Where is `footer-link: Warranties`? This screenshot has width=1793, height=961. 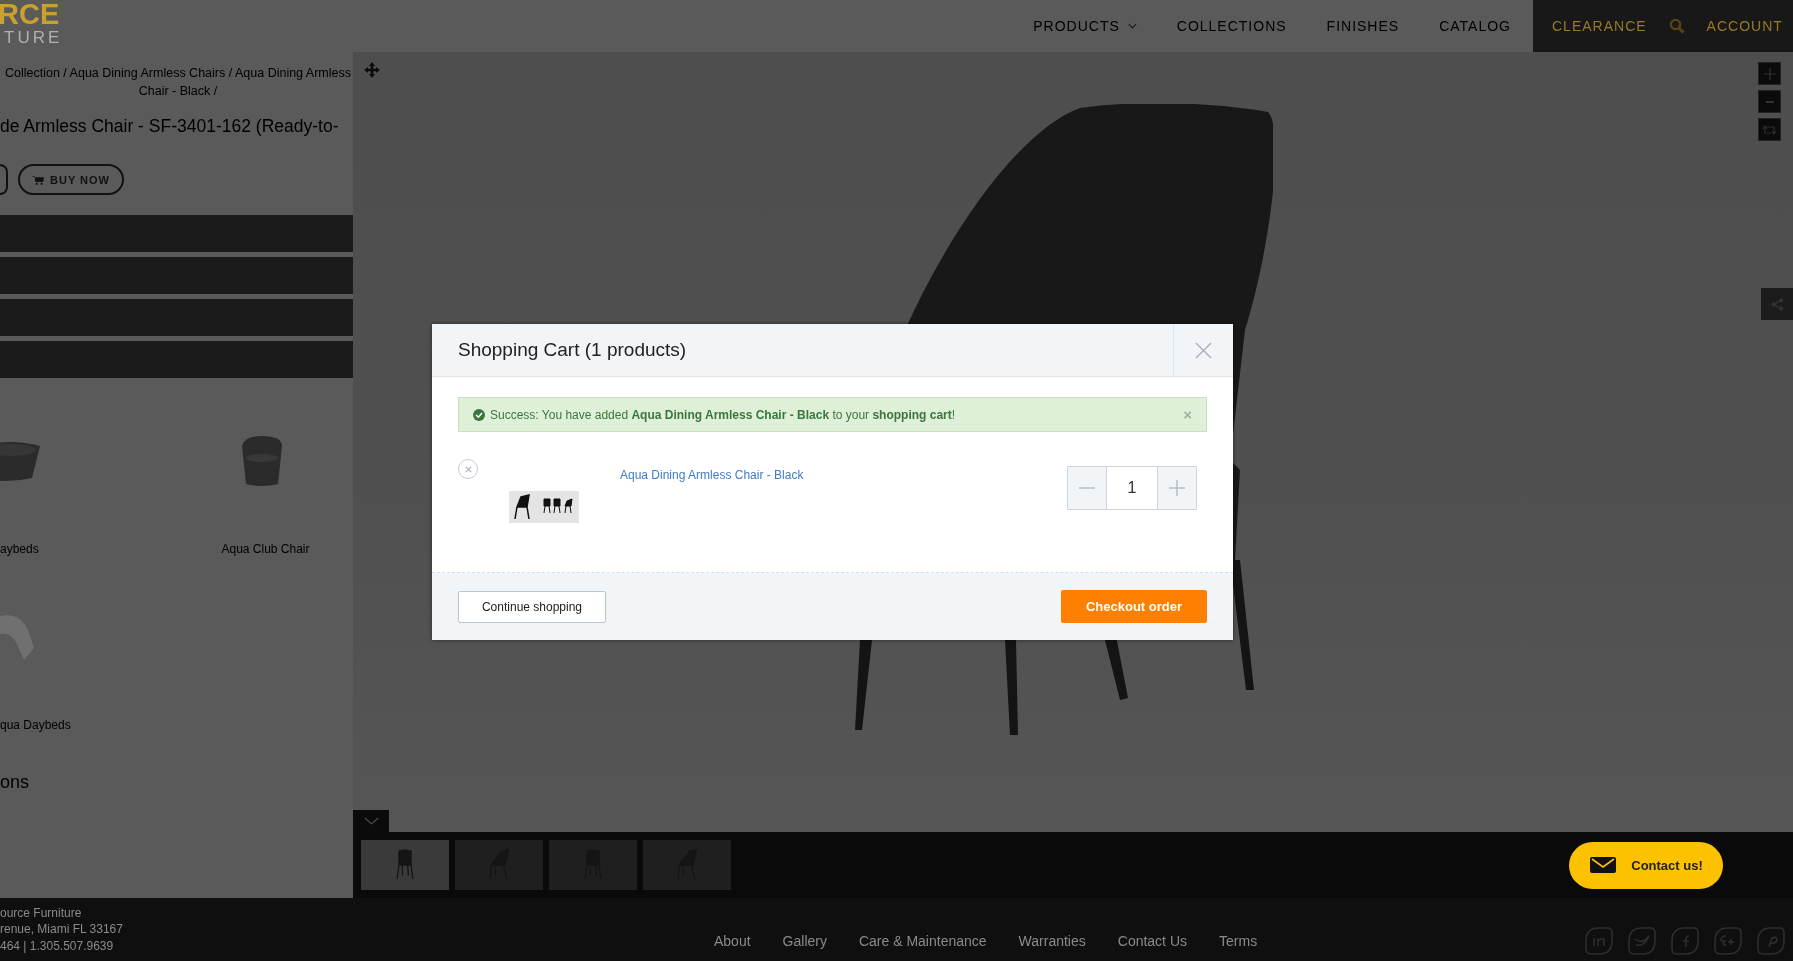
footer-link: Warranties is located at coordinates (1052, 940).